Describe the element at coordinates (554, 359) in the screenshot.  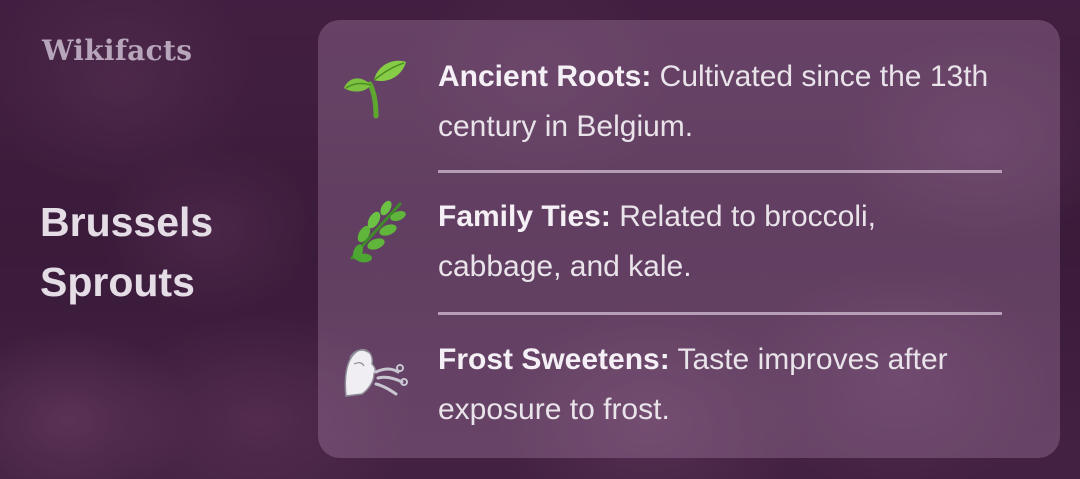
I see `fact-label: Frost Sweetens:` at that location.